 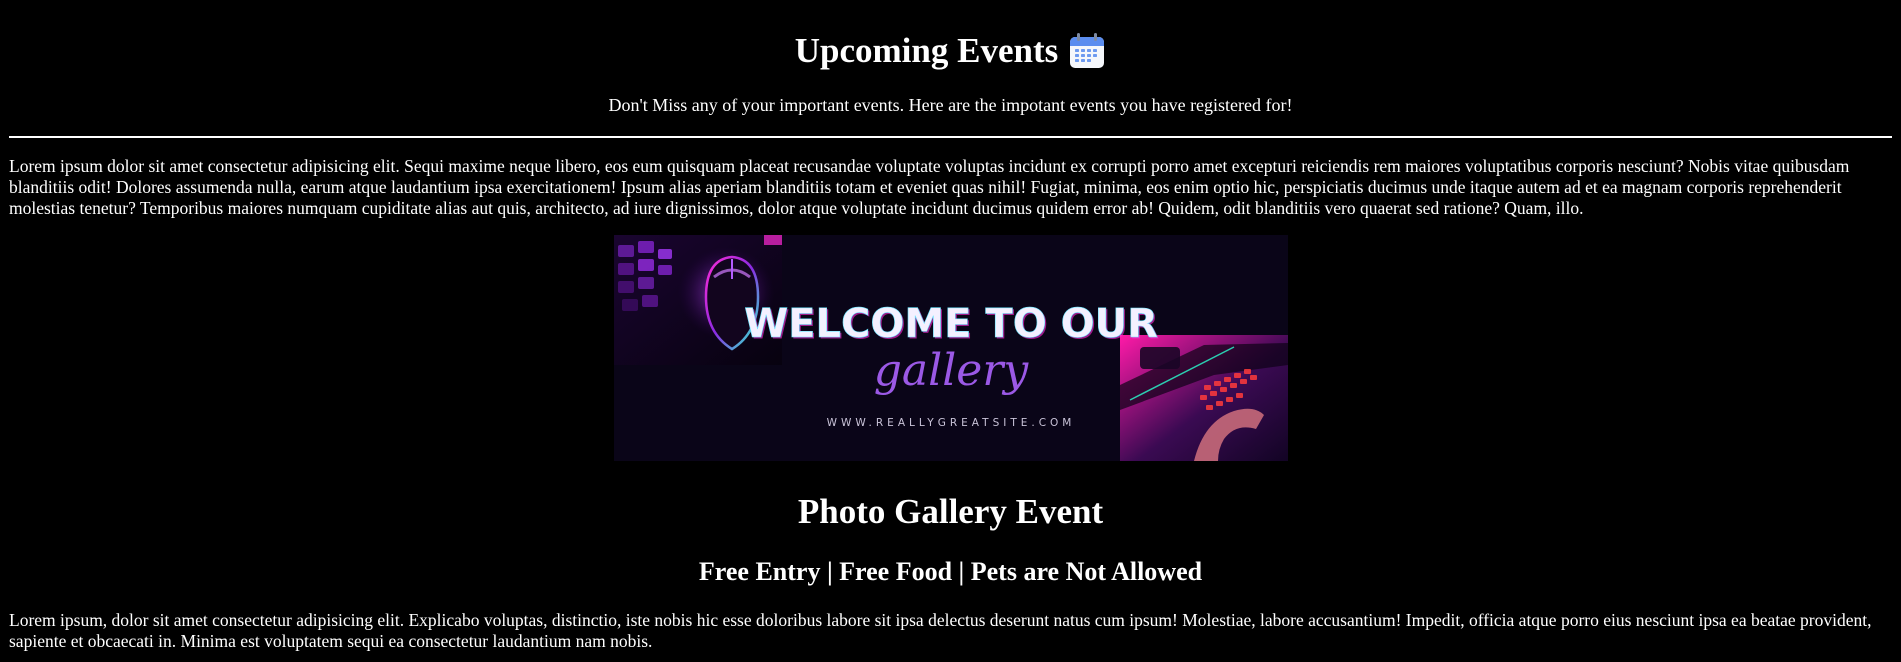 I want to click on page-header: Upcoming Events, so click(x=950, y=51).